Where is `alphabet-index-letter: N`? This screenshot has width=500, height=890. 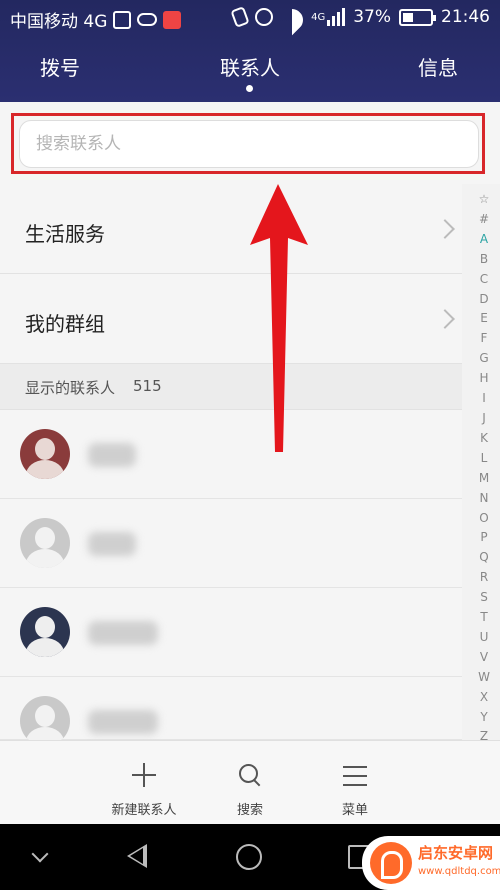
alphabet-index-letter: N is located at coordinates (484, 499).